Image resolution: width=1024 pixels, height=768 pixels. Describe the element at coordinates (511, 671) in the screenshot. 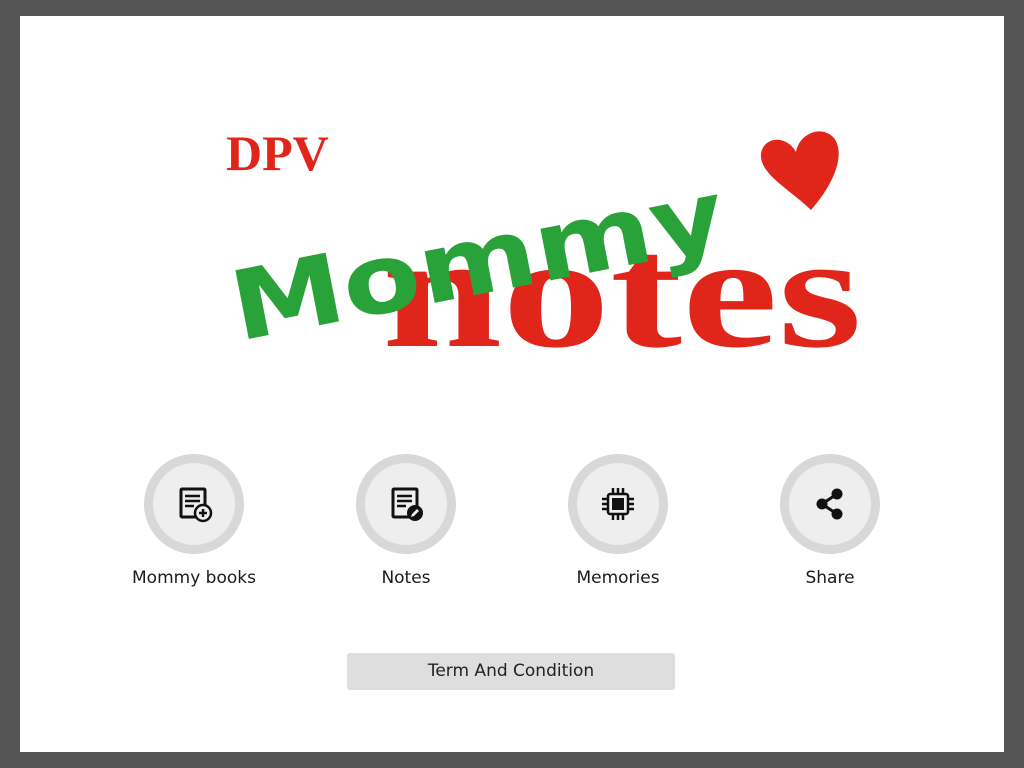

I see `terms-and-condition-button: Term And Condition` at that location.